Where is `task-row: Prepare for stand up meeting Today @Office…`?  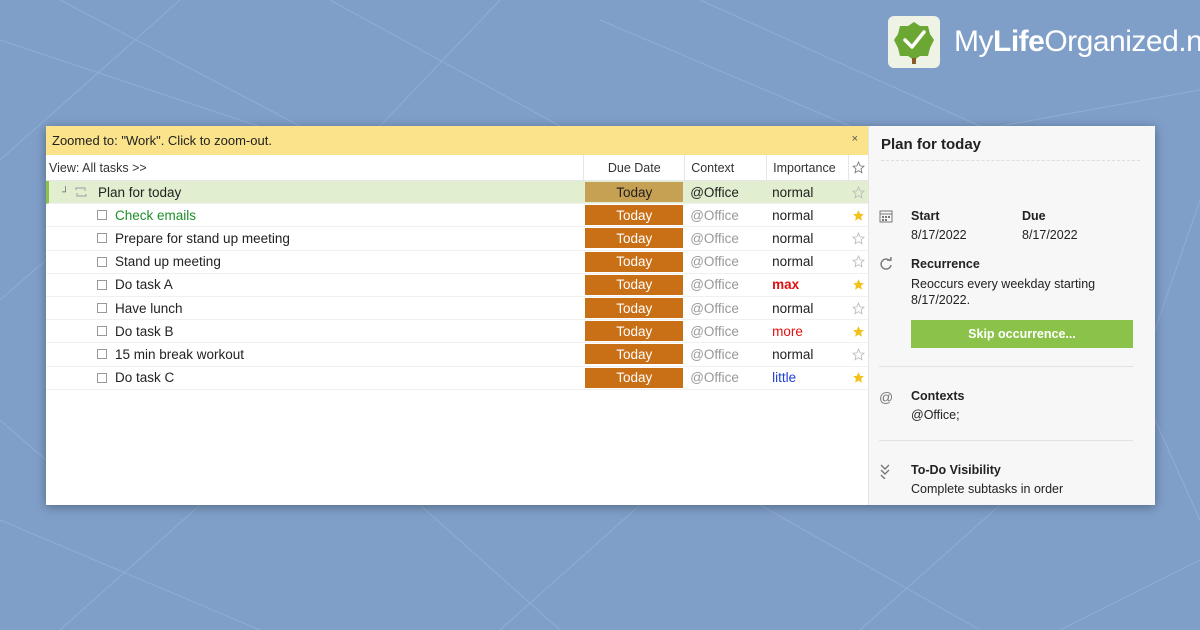
task-row: Prepare for stand up meeting Today @Office… is located at coordinates (457, 239).